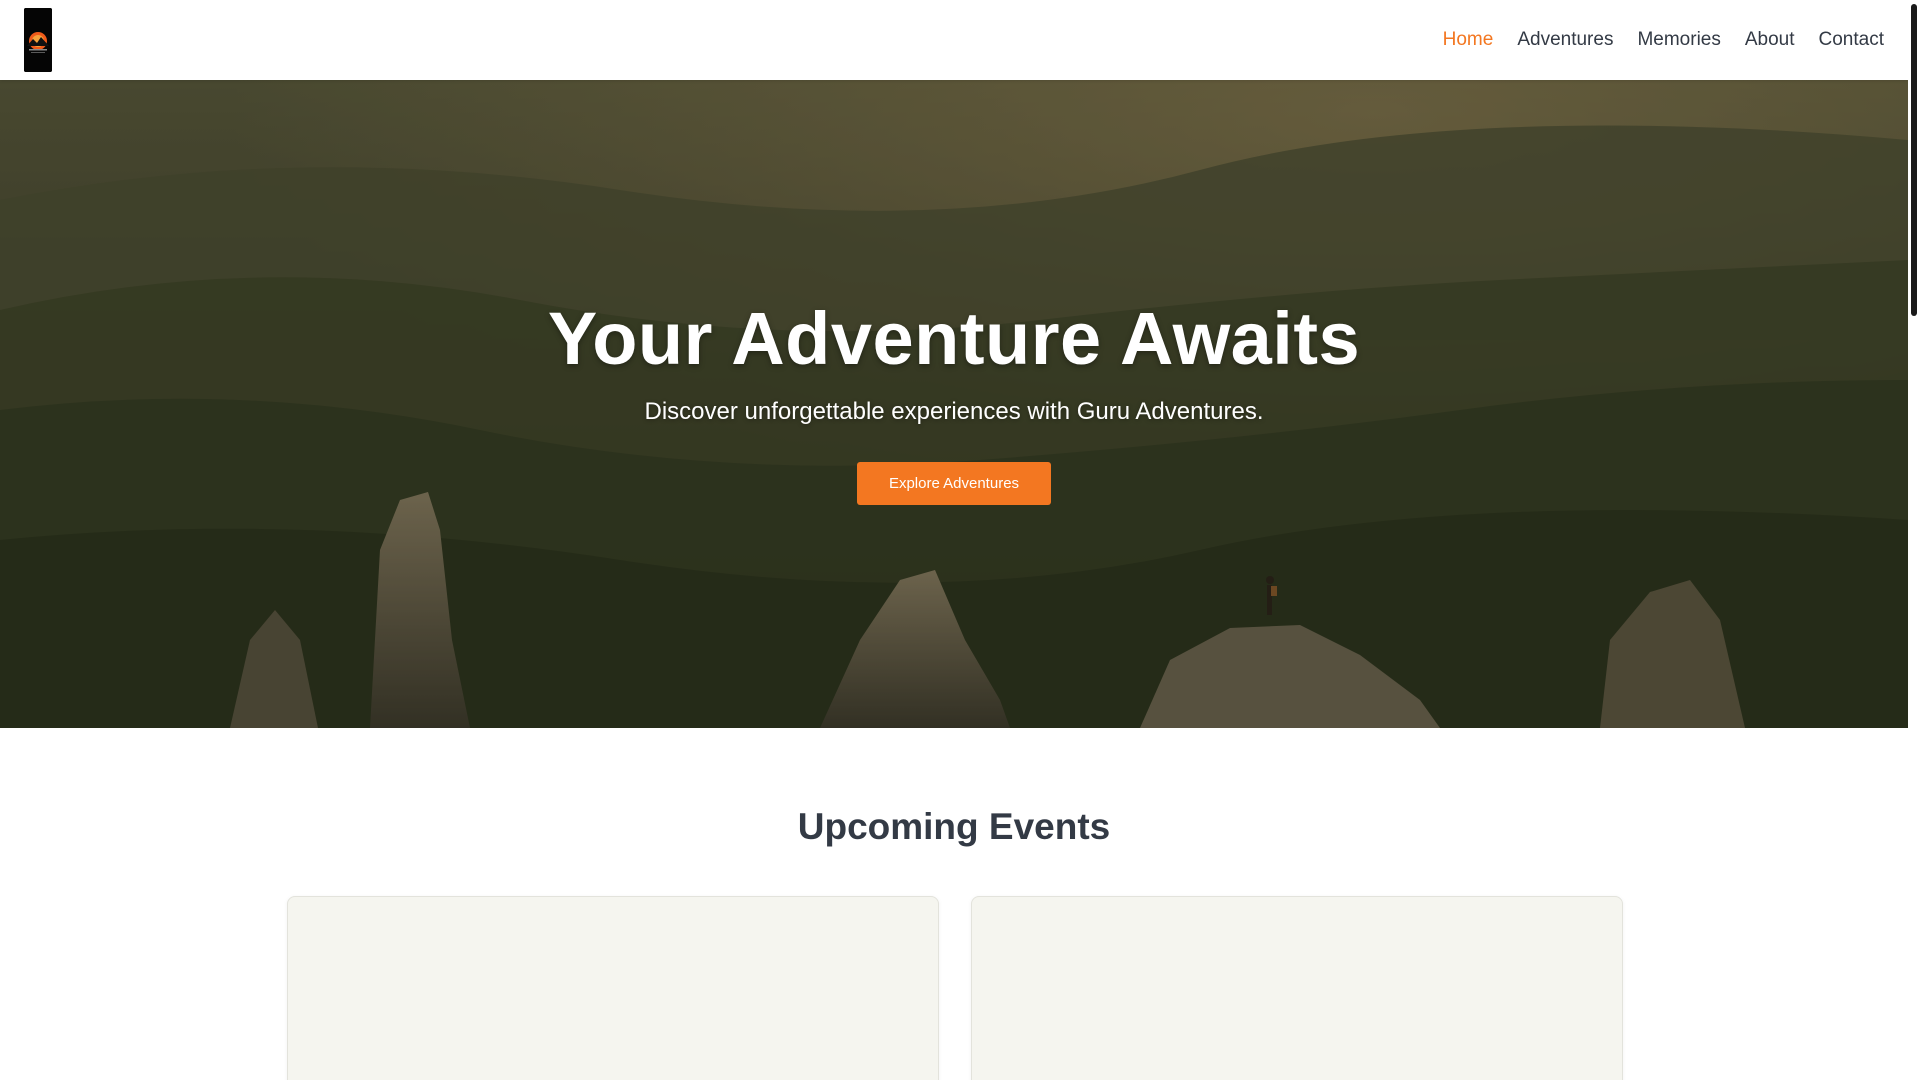 This screenshot has height=1080, width=1920. Describe the element at coordinates (1678, 40) in the screenshot. I see `nav-memories-link: Memories` at that location.